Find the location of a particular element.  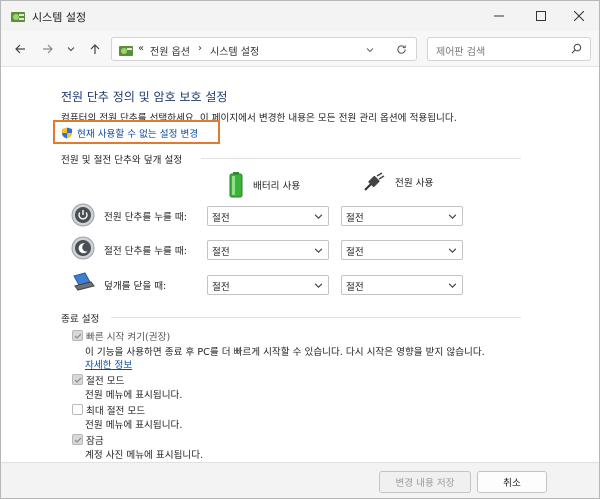

recent-locations-button is located at coordinates (71, 49).